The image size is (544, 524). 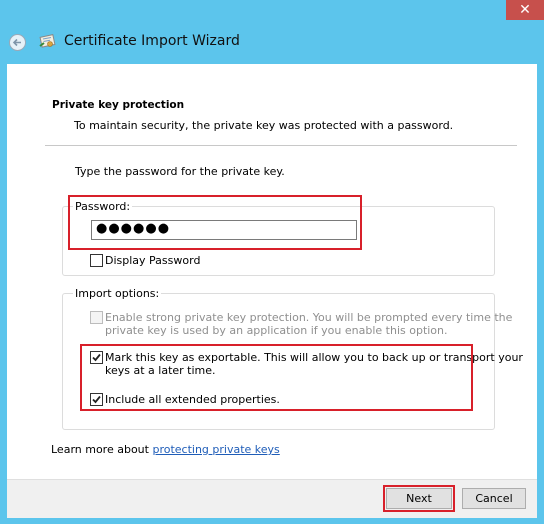 I want to click on back-button, so click(x=17, y=42).